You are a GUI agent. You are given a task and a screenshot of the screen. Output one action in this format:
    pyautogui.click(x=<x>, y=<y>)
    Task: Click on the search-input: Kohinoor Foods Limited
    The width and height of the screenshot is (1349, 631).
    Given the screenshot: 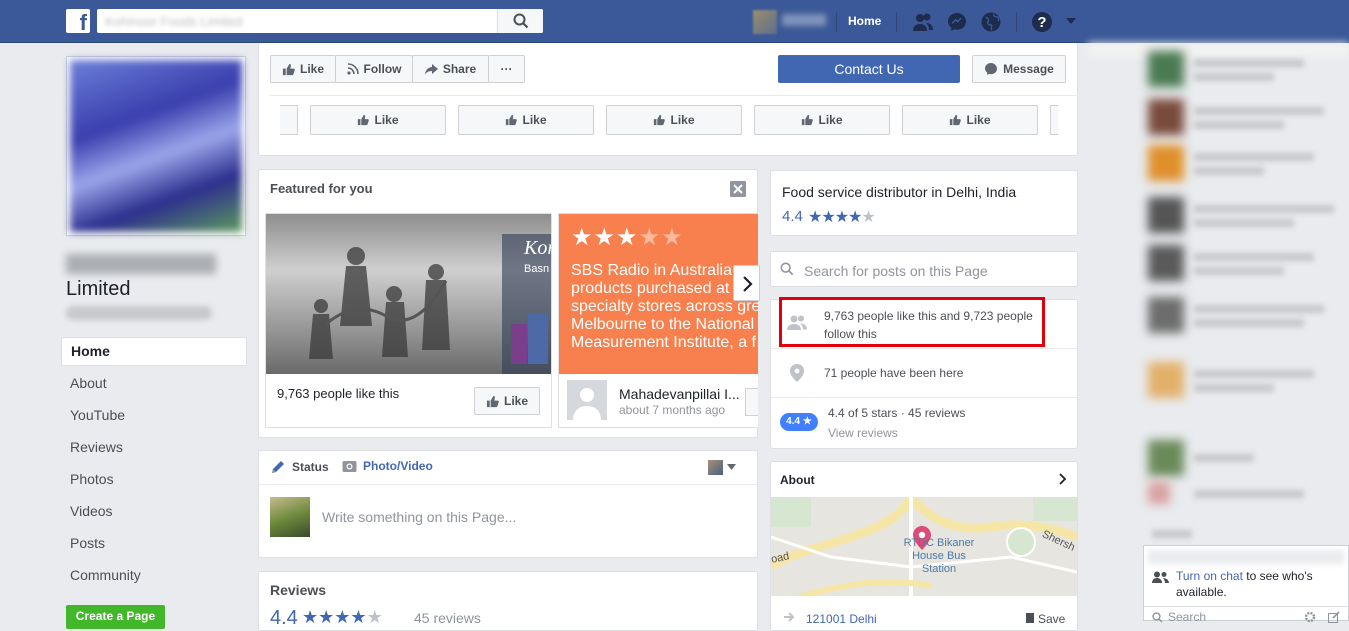 What is the action you would take?
    pyautogui.click(x=320, y=21)
    